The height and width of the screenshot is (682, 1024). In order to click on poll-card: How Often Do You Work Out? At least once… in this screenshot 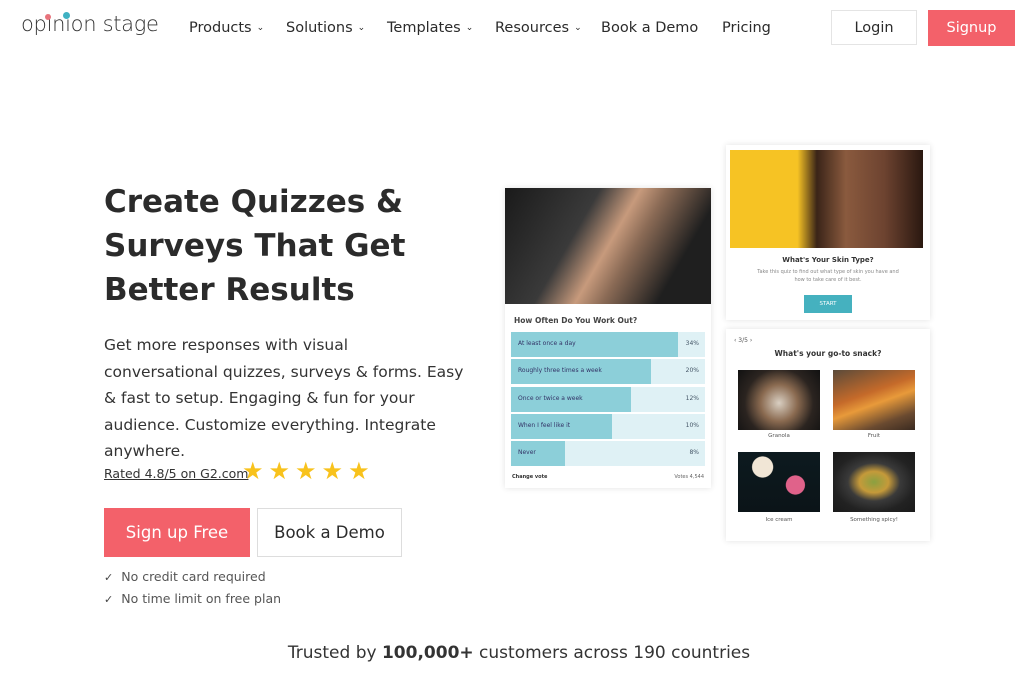, I will do `click(608, 338)`.